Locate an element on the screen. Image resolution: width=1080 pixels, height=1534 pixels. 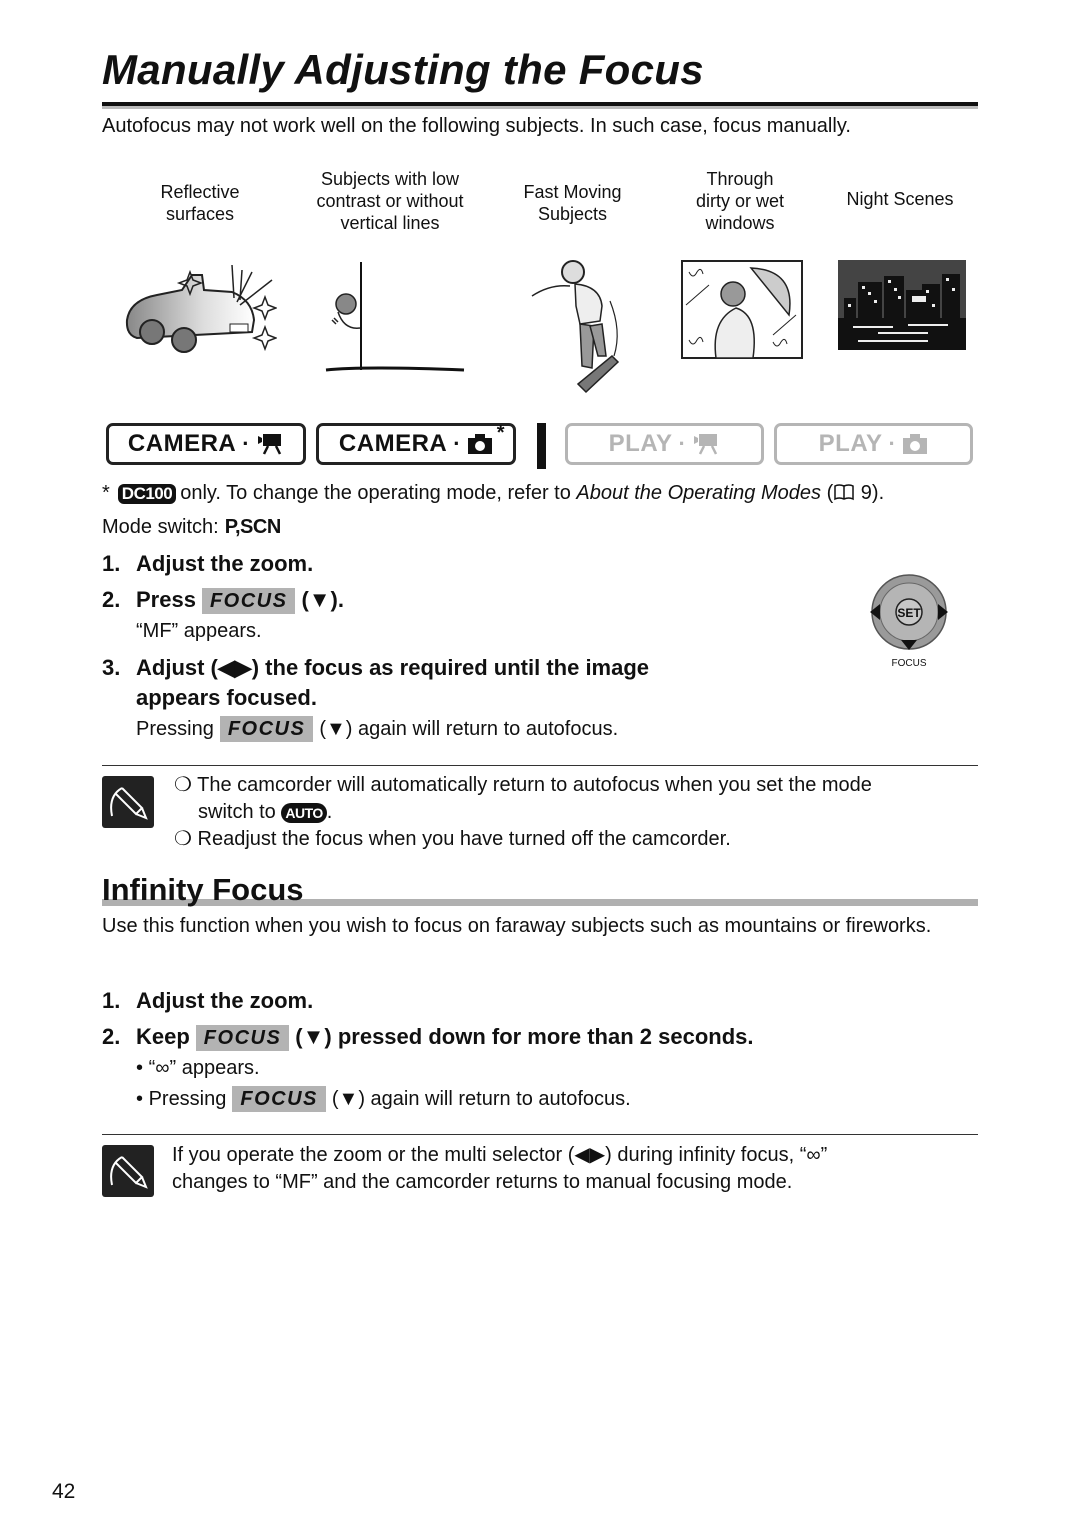
subject-label-line: Night Scenes is located at coordinates (900, 199).